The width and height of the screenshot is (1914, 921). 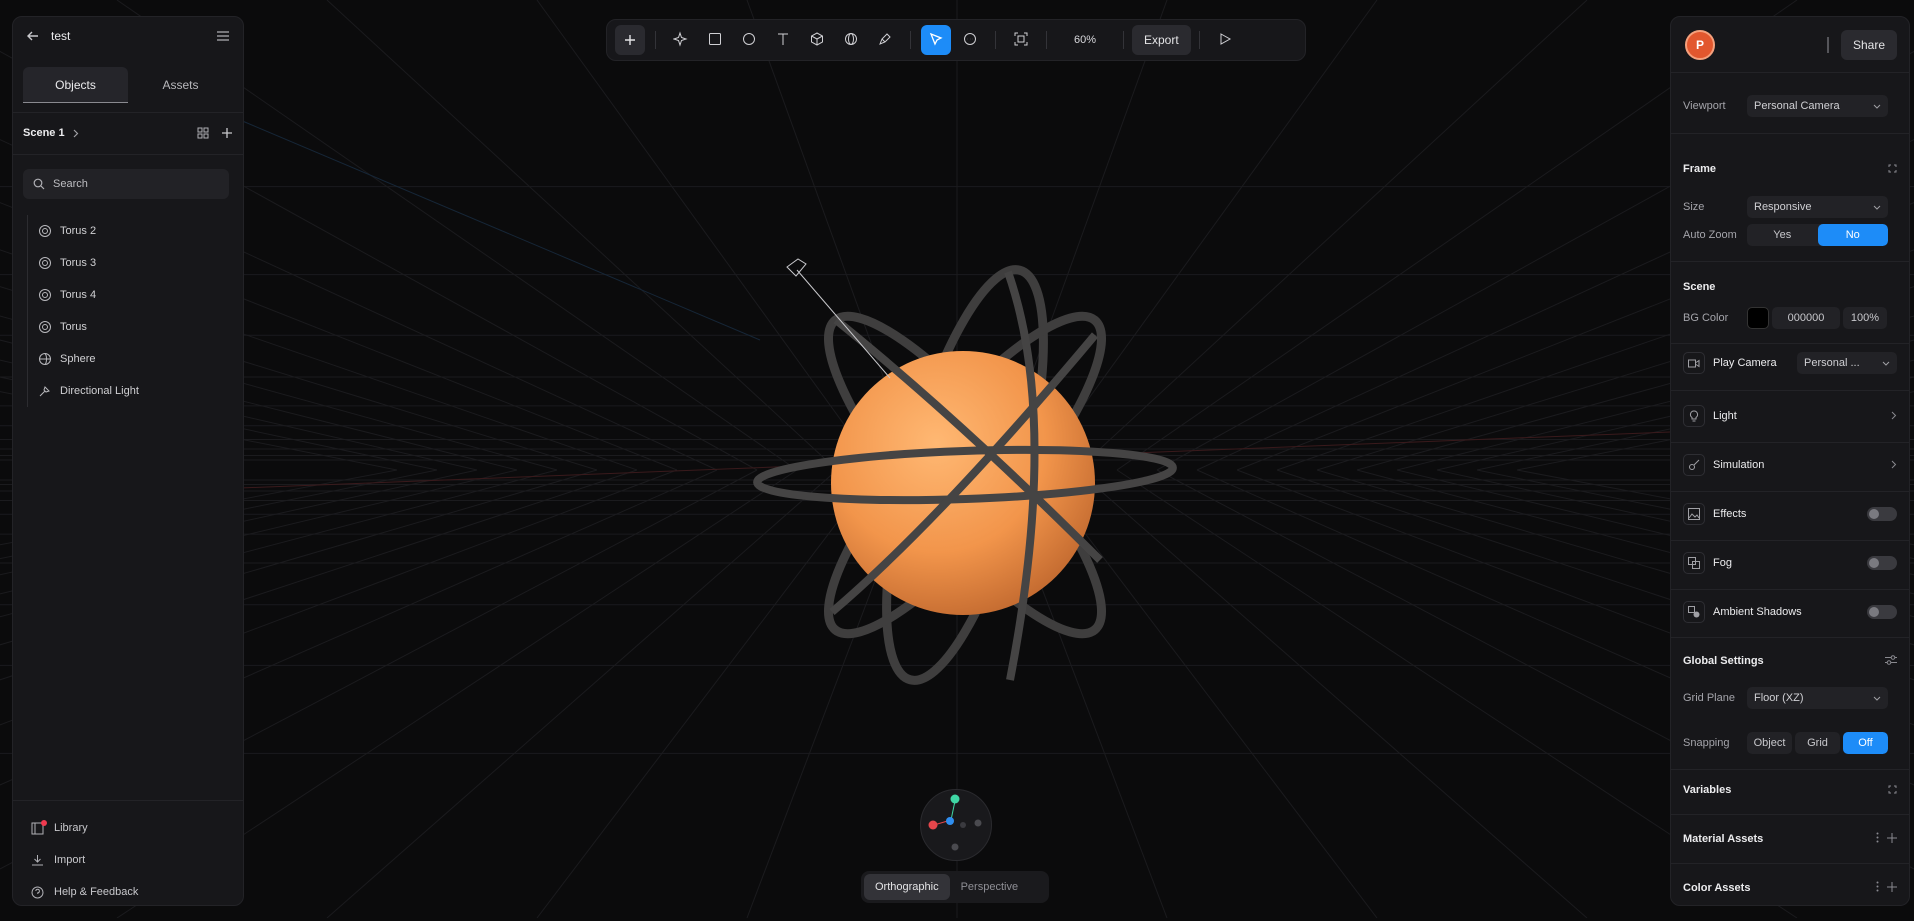 I want to click on list-item: Torus 3, so click(x=130, y=263).